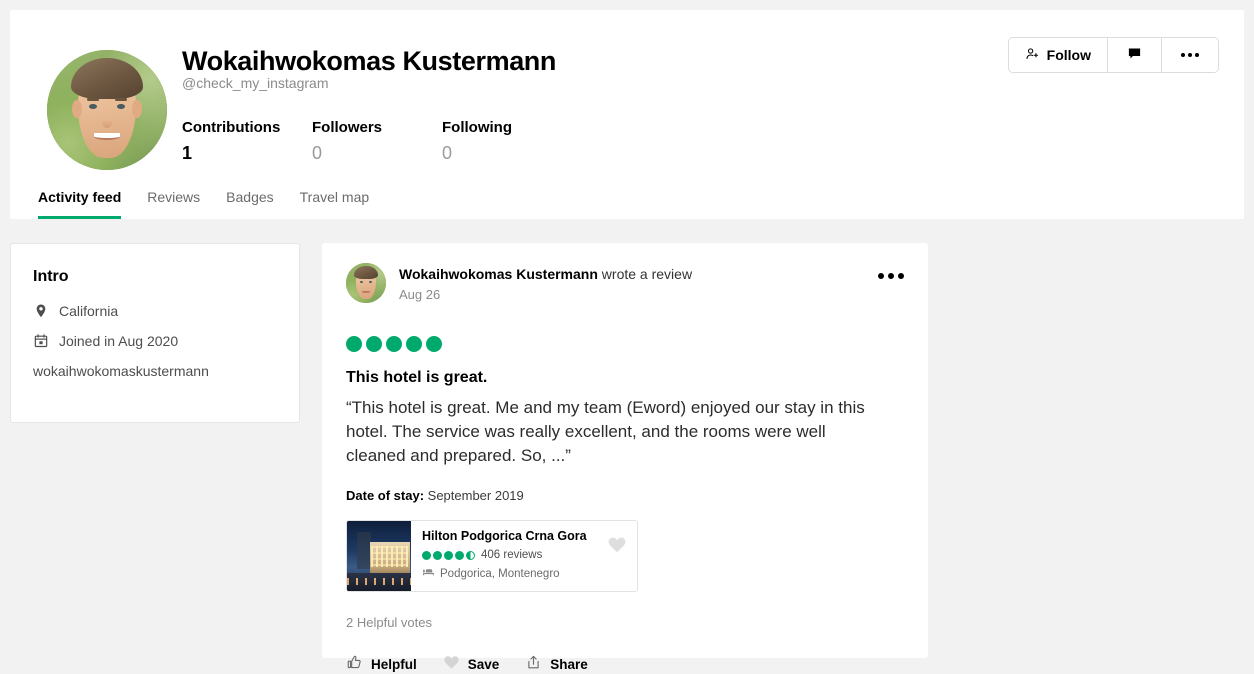 The image size is (1254, 674). What do you see at coordinates (41, 311) in the screenshot?
I see `map-pin-icon` at bounding box center [41, 311].